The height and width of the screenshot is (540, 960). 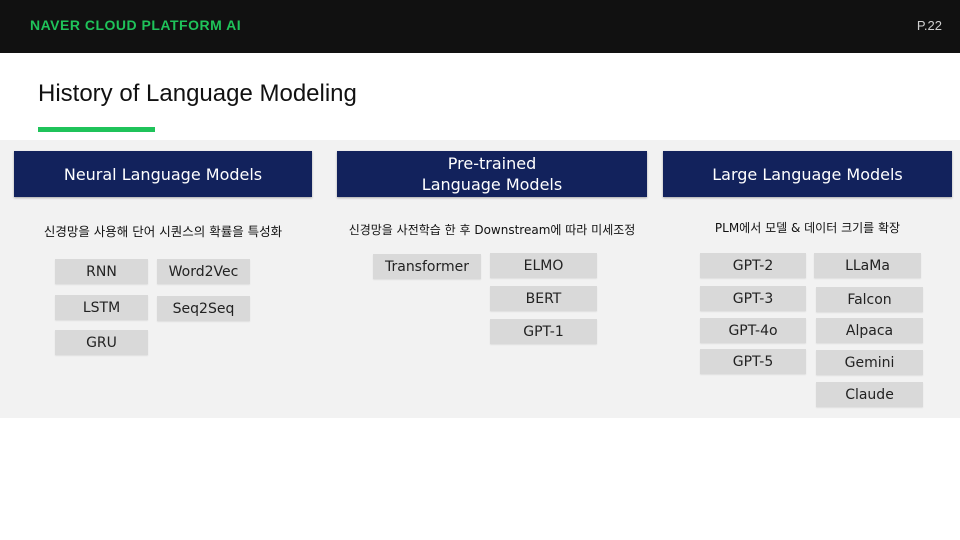 What do you see at coordinates (492, 163) in the screenshot?
I see `pretrained-lm-heading-line1: Pre-trained` at bounding box center [492, 163].